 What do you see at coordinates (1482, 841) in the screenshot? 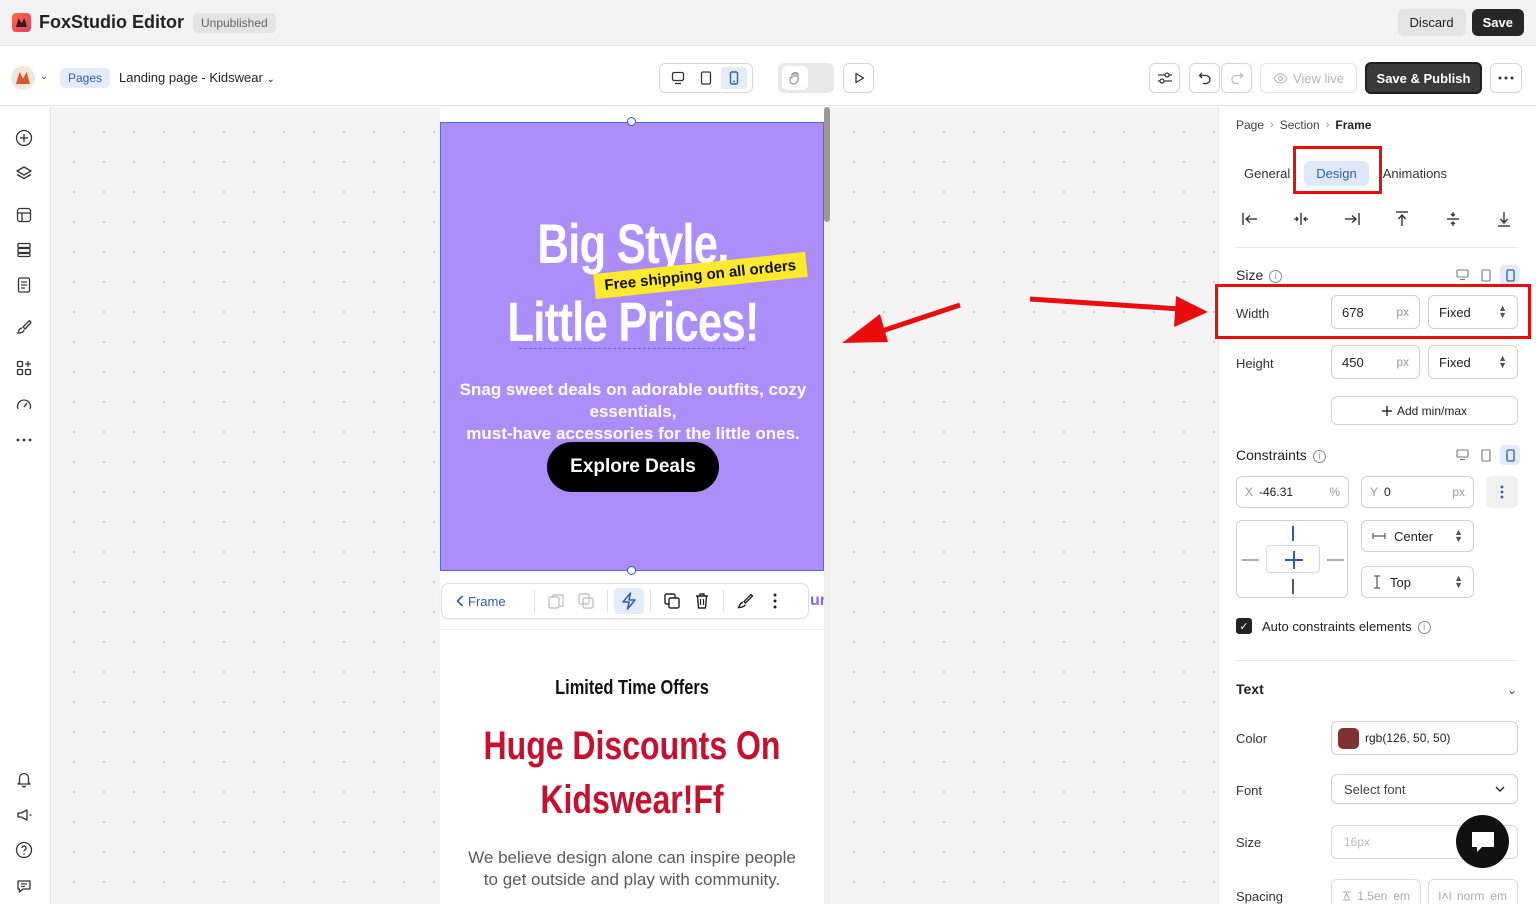
I see `support-chat-button` at bounding box center [1482, 841].